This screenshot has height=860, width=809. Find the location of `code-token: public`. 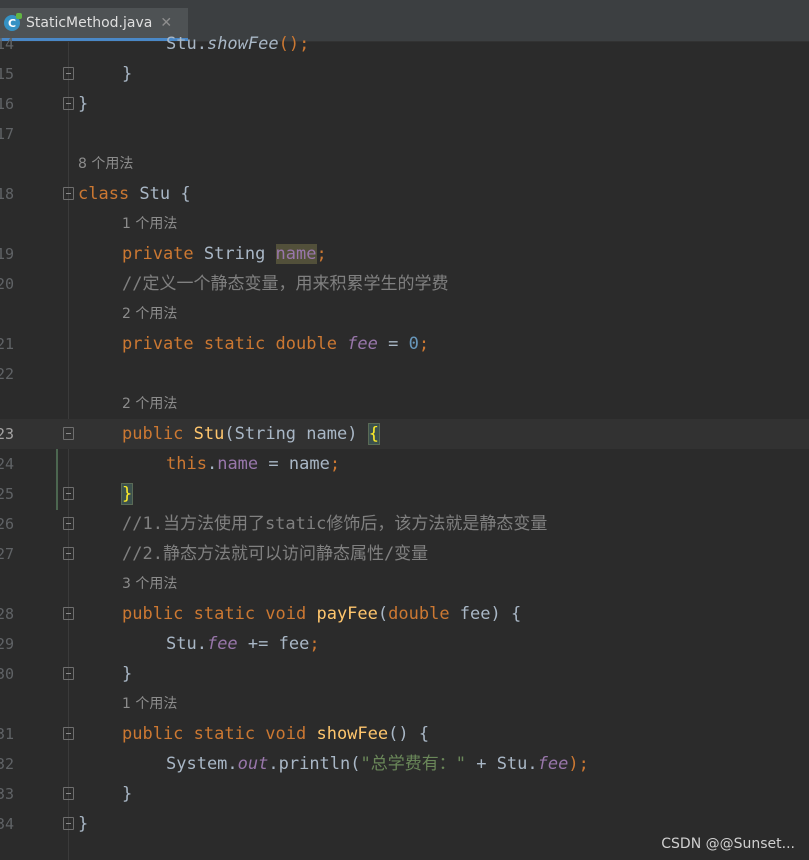

code-token: public is located at coordinates (153, 434).